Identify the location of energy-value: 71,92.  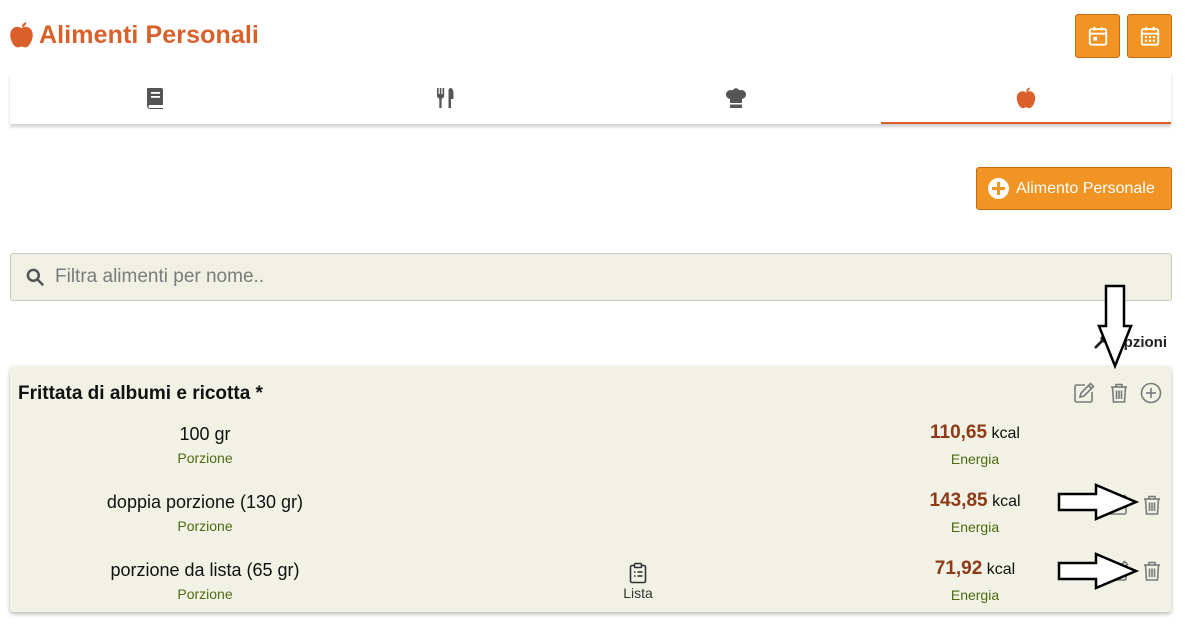
(958, 568).